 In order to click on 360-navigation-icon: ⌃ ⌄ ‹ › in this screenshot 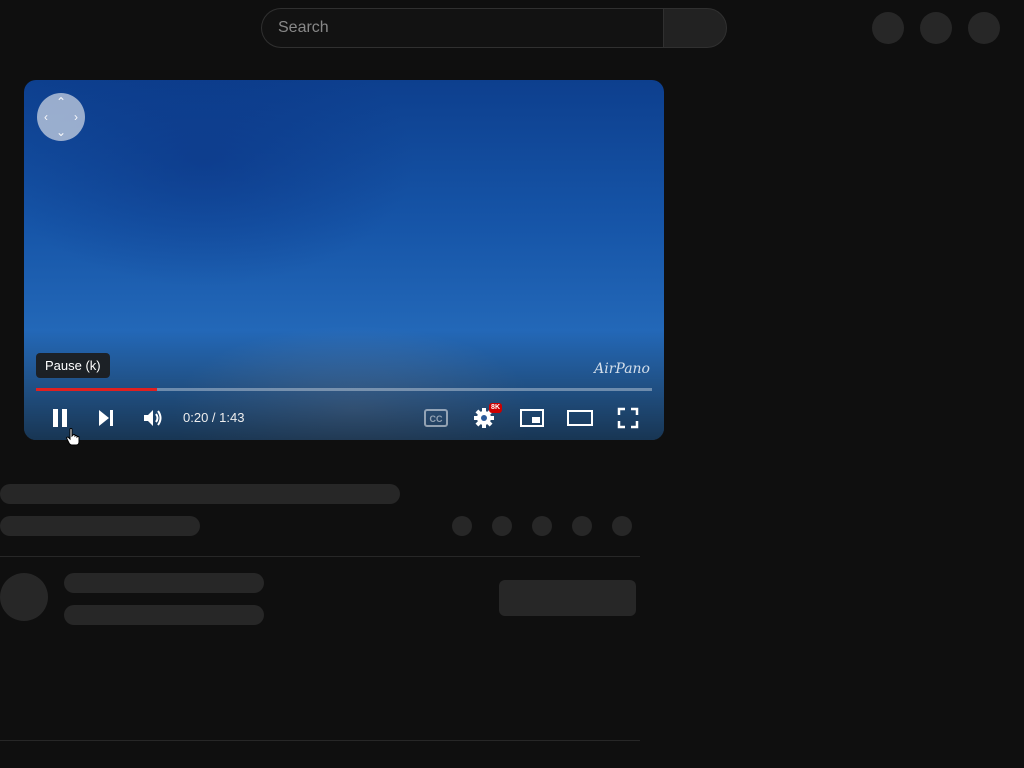, I will do `click(61, 117)`.